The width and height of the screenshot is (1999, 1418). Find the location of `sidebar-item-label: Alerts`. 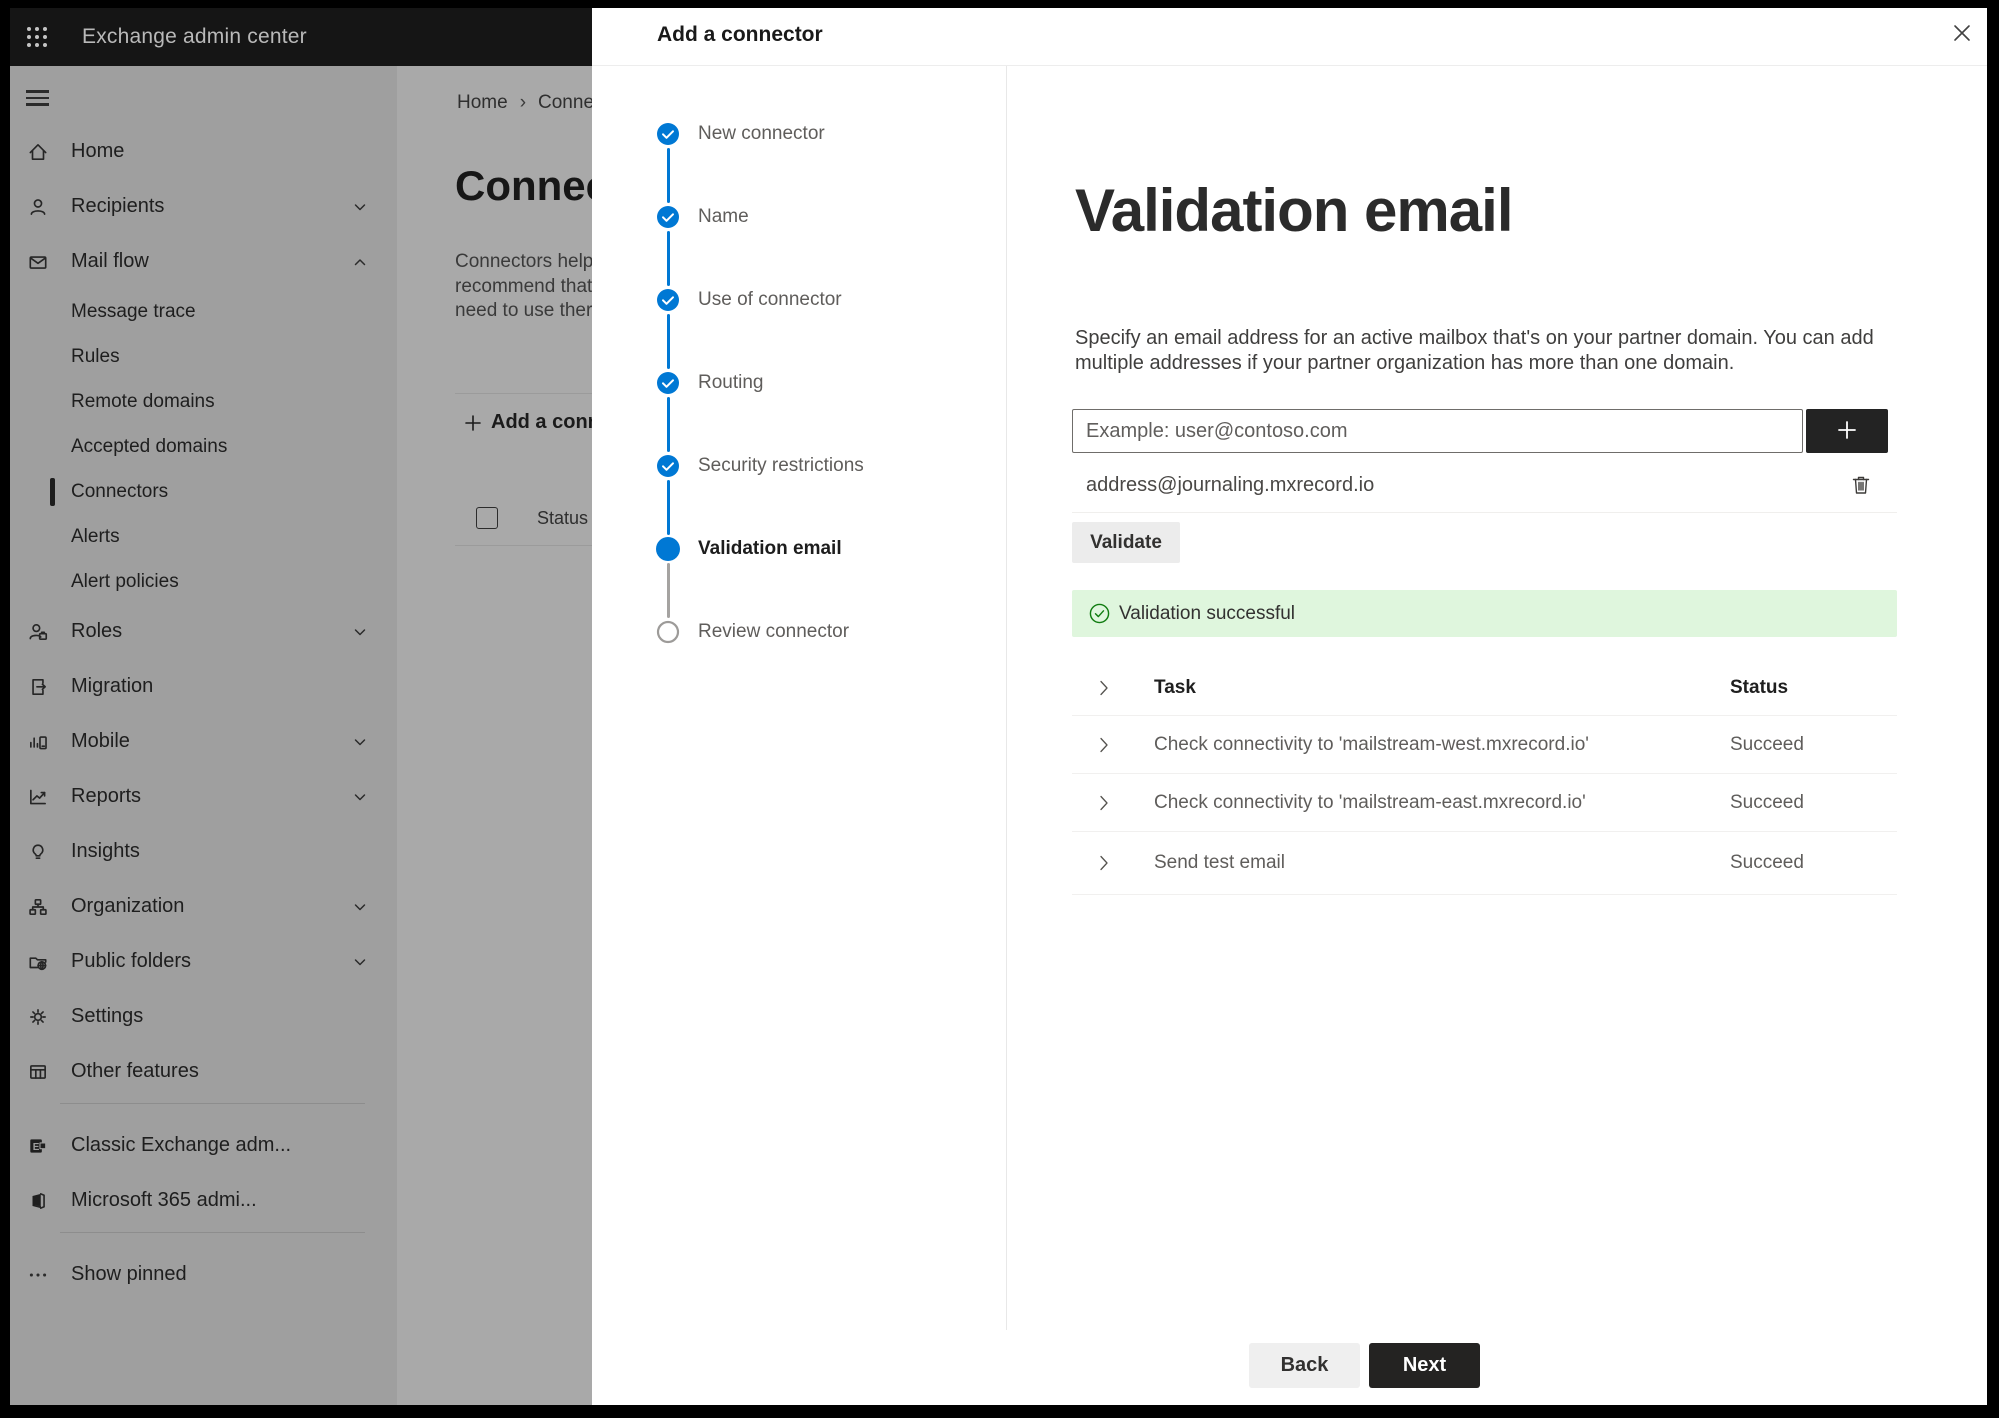

sidebar-item-label: Alerts is located at coordinates (95, 536).